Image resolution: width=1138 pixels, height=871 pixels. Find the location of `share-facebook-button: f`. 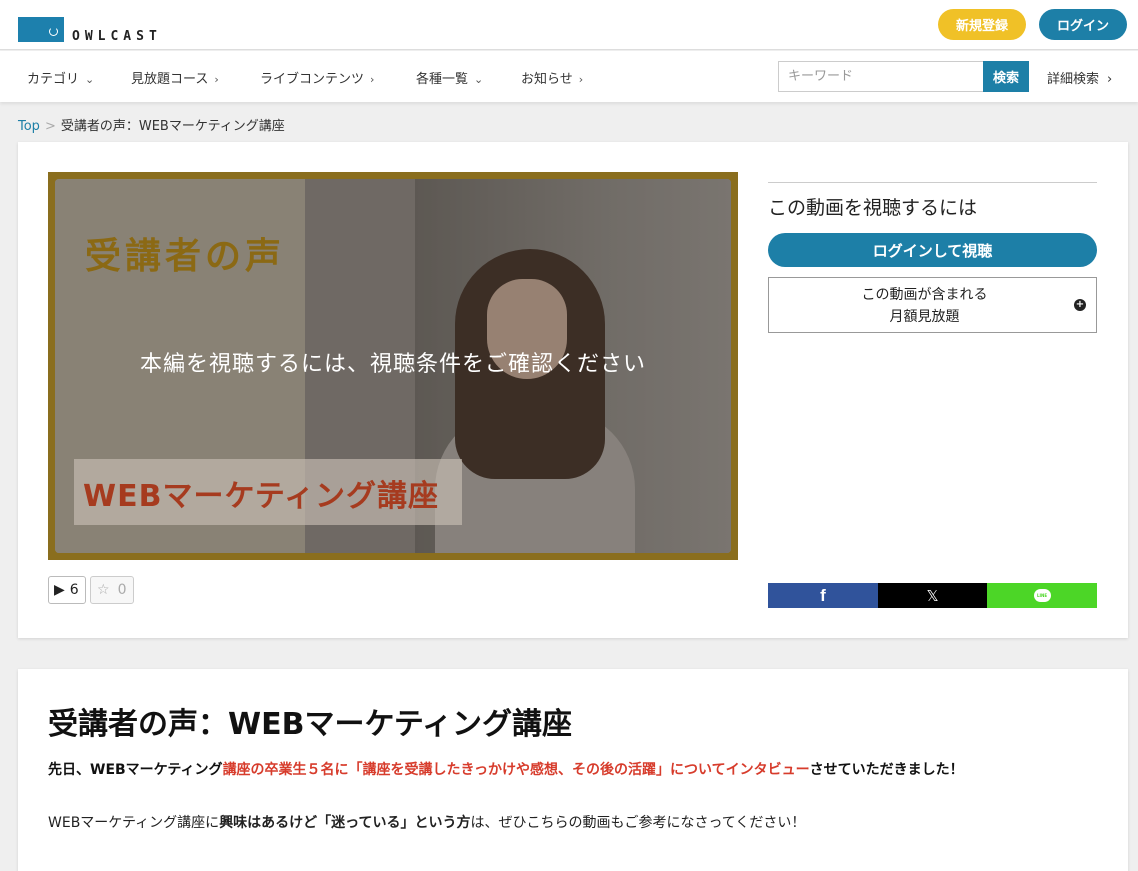

share-facebook-button: f is located at coordinates (823, 595).